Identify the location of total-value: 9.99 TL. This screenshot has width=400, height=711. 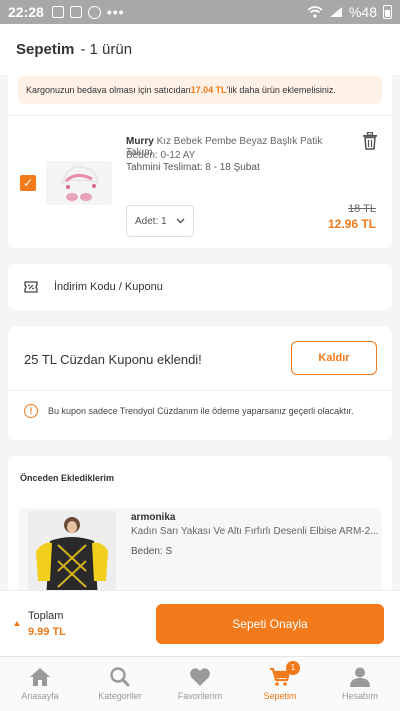
(47, 632).